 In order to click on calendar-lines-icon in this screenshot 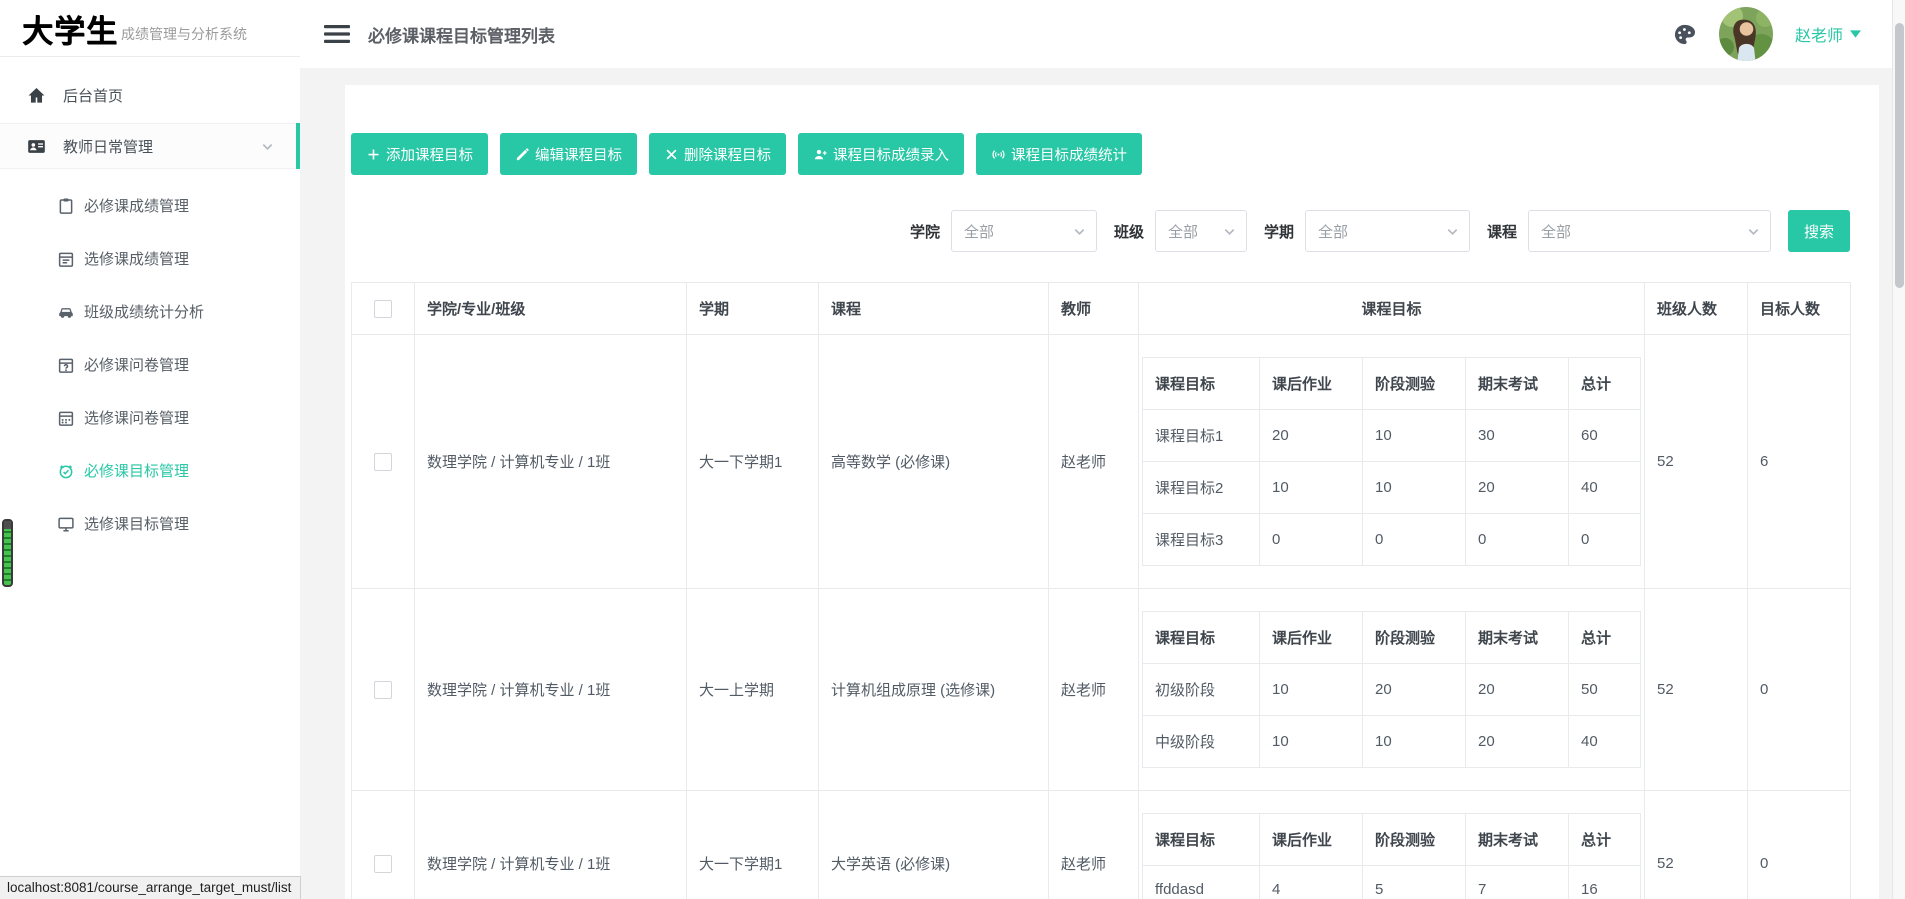, I will do `click(66, 259)`.